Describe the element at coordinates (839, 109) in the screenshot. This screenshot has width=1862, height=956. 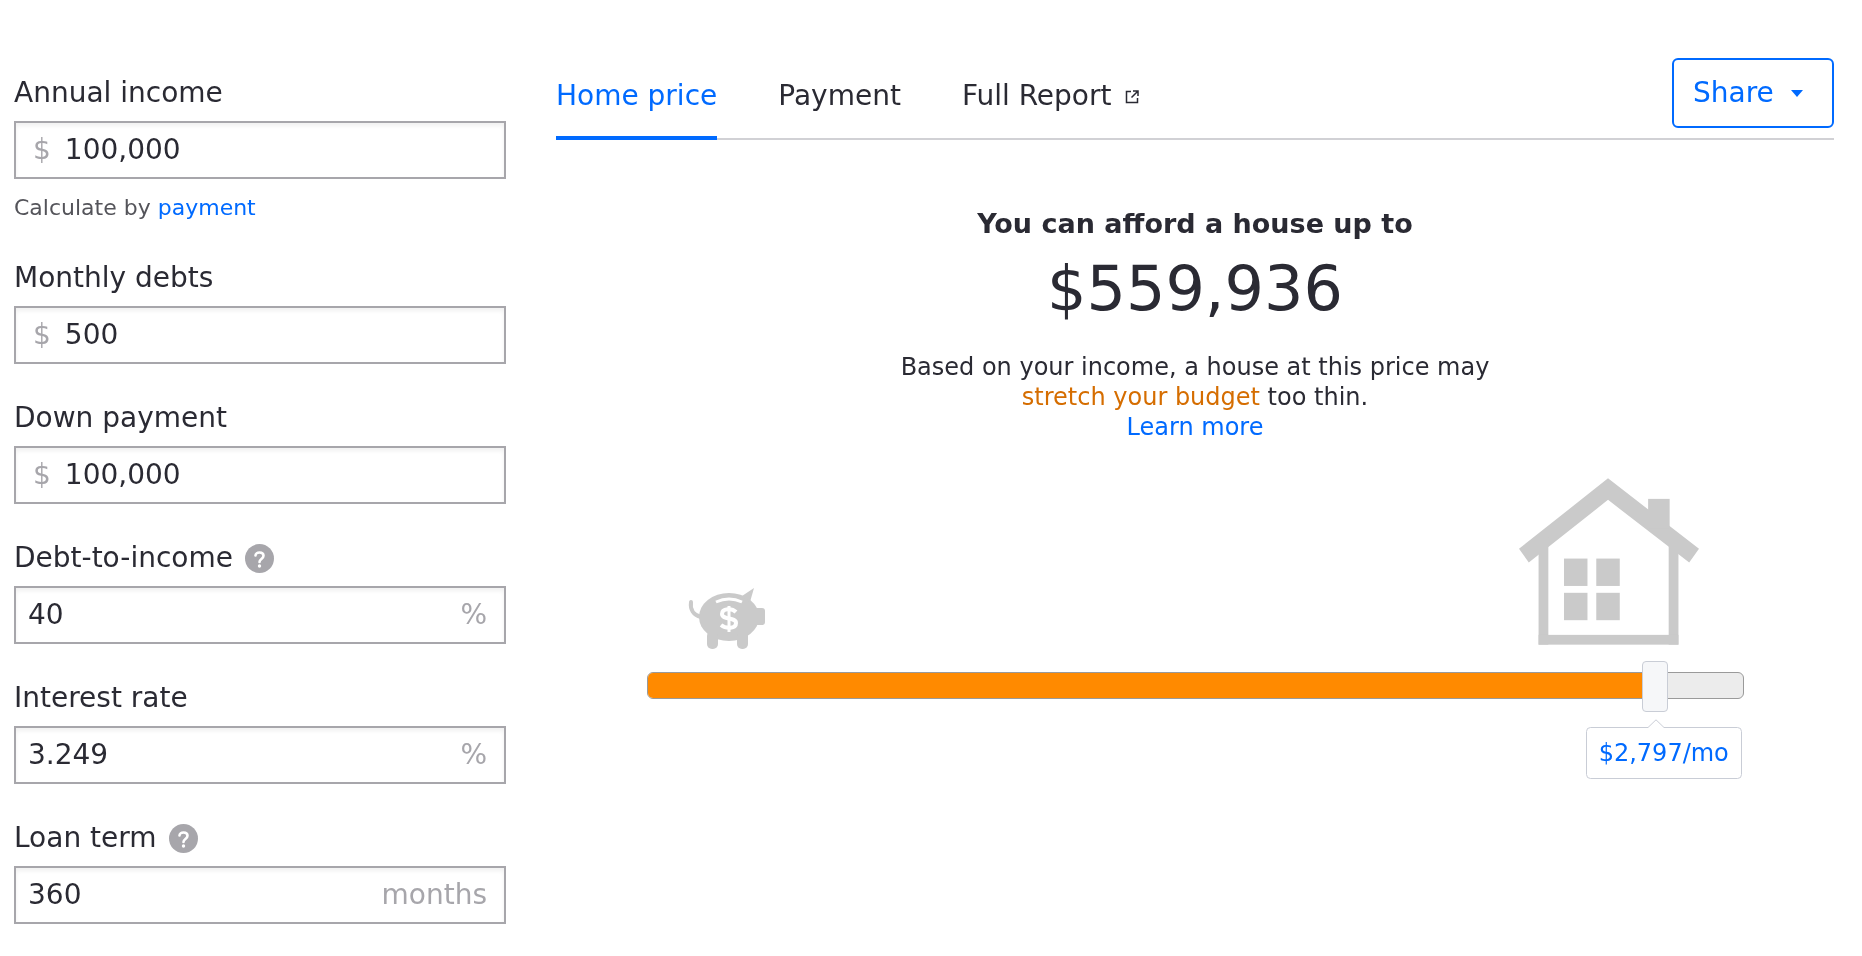
I see `tab: Payment` at that location.